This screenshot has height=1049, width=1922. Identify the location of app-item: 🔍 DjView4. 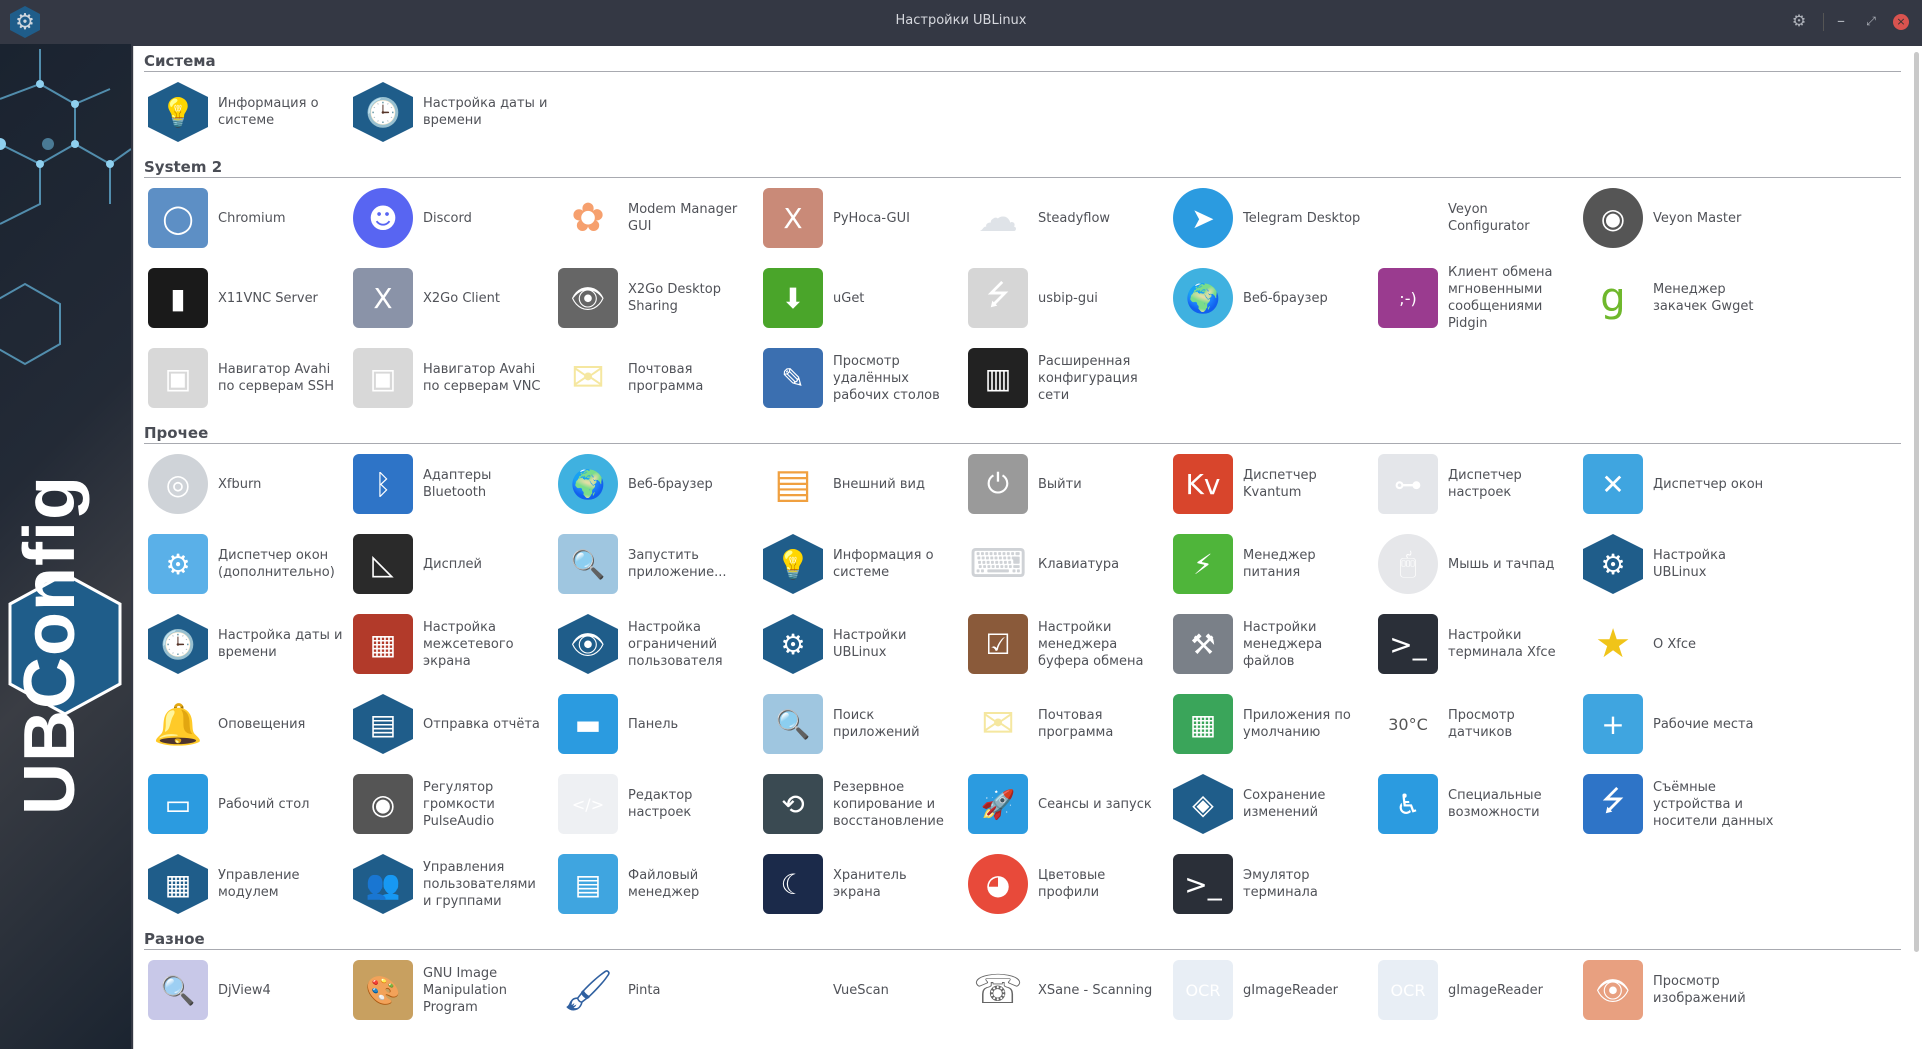
(250, 990).